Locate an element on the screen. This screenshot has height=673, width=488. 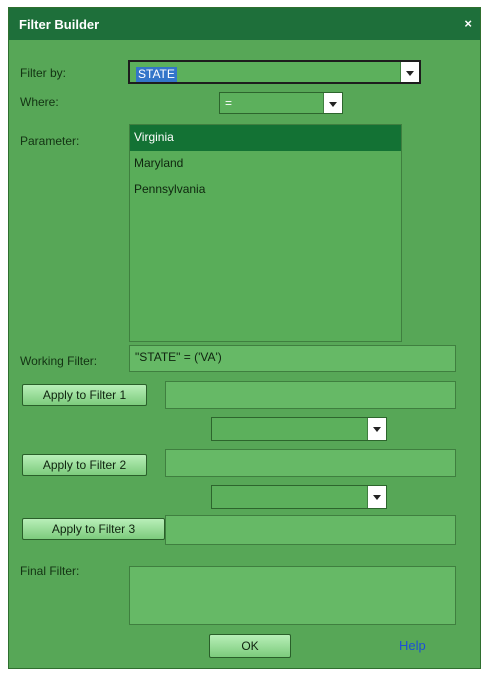
dialog-title: Filter Builder is located at coordinates (59, 24).